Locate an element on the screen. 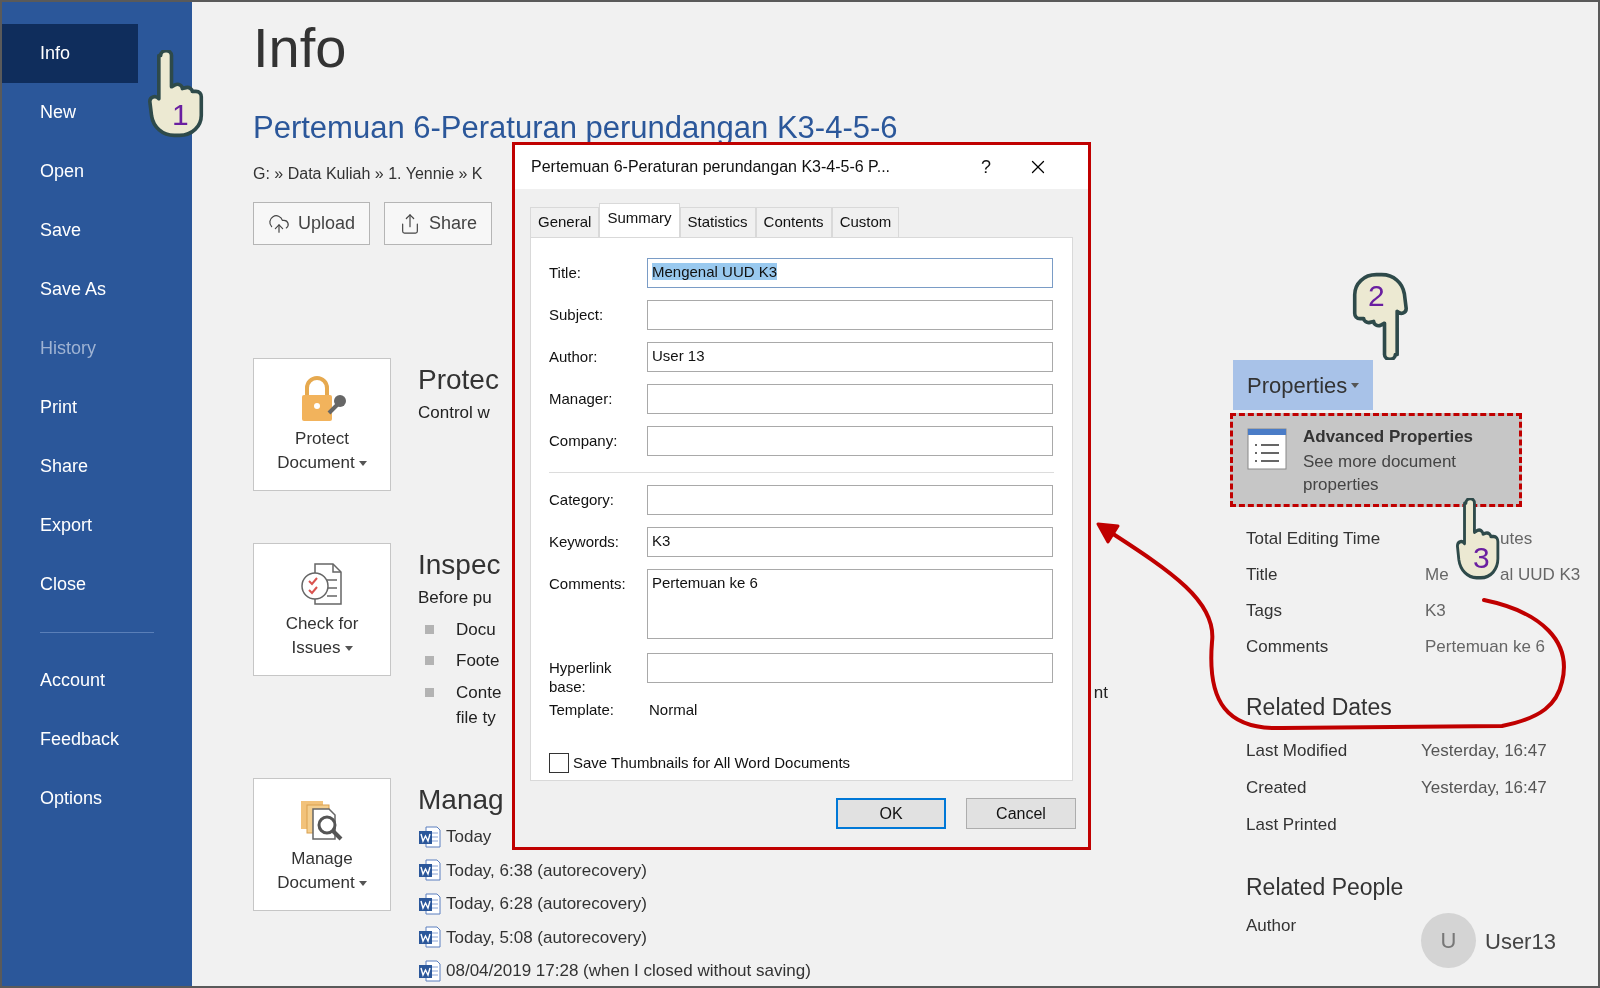 The width and height of the screenshot is (1600, 988). property-label: Created is located at coordinates (1277, 788).